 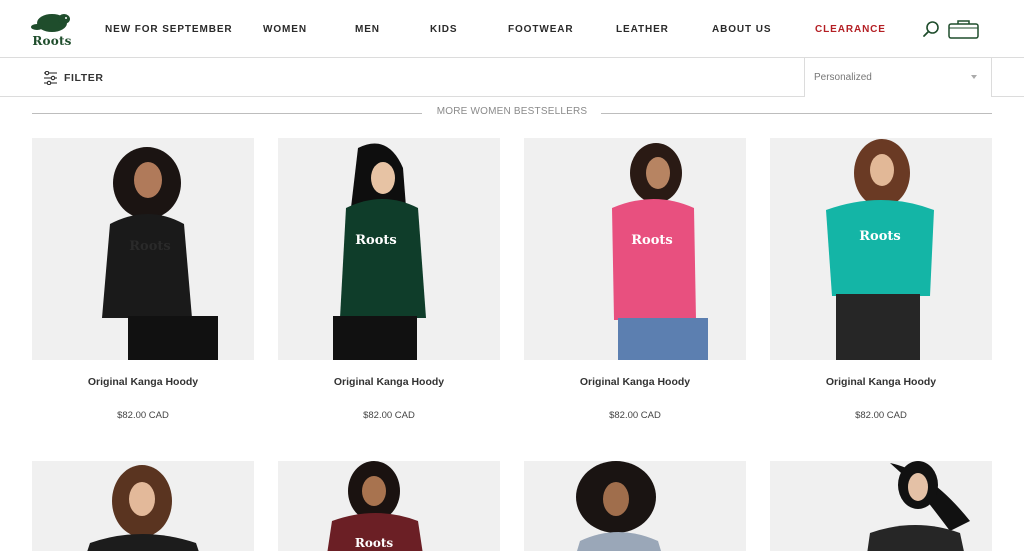 I want to click on filter-bar: FILTER Personalized, so click(x=512, y=77).